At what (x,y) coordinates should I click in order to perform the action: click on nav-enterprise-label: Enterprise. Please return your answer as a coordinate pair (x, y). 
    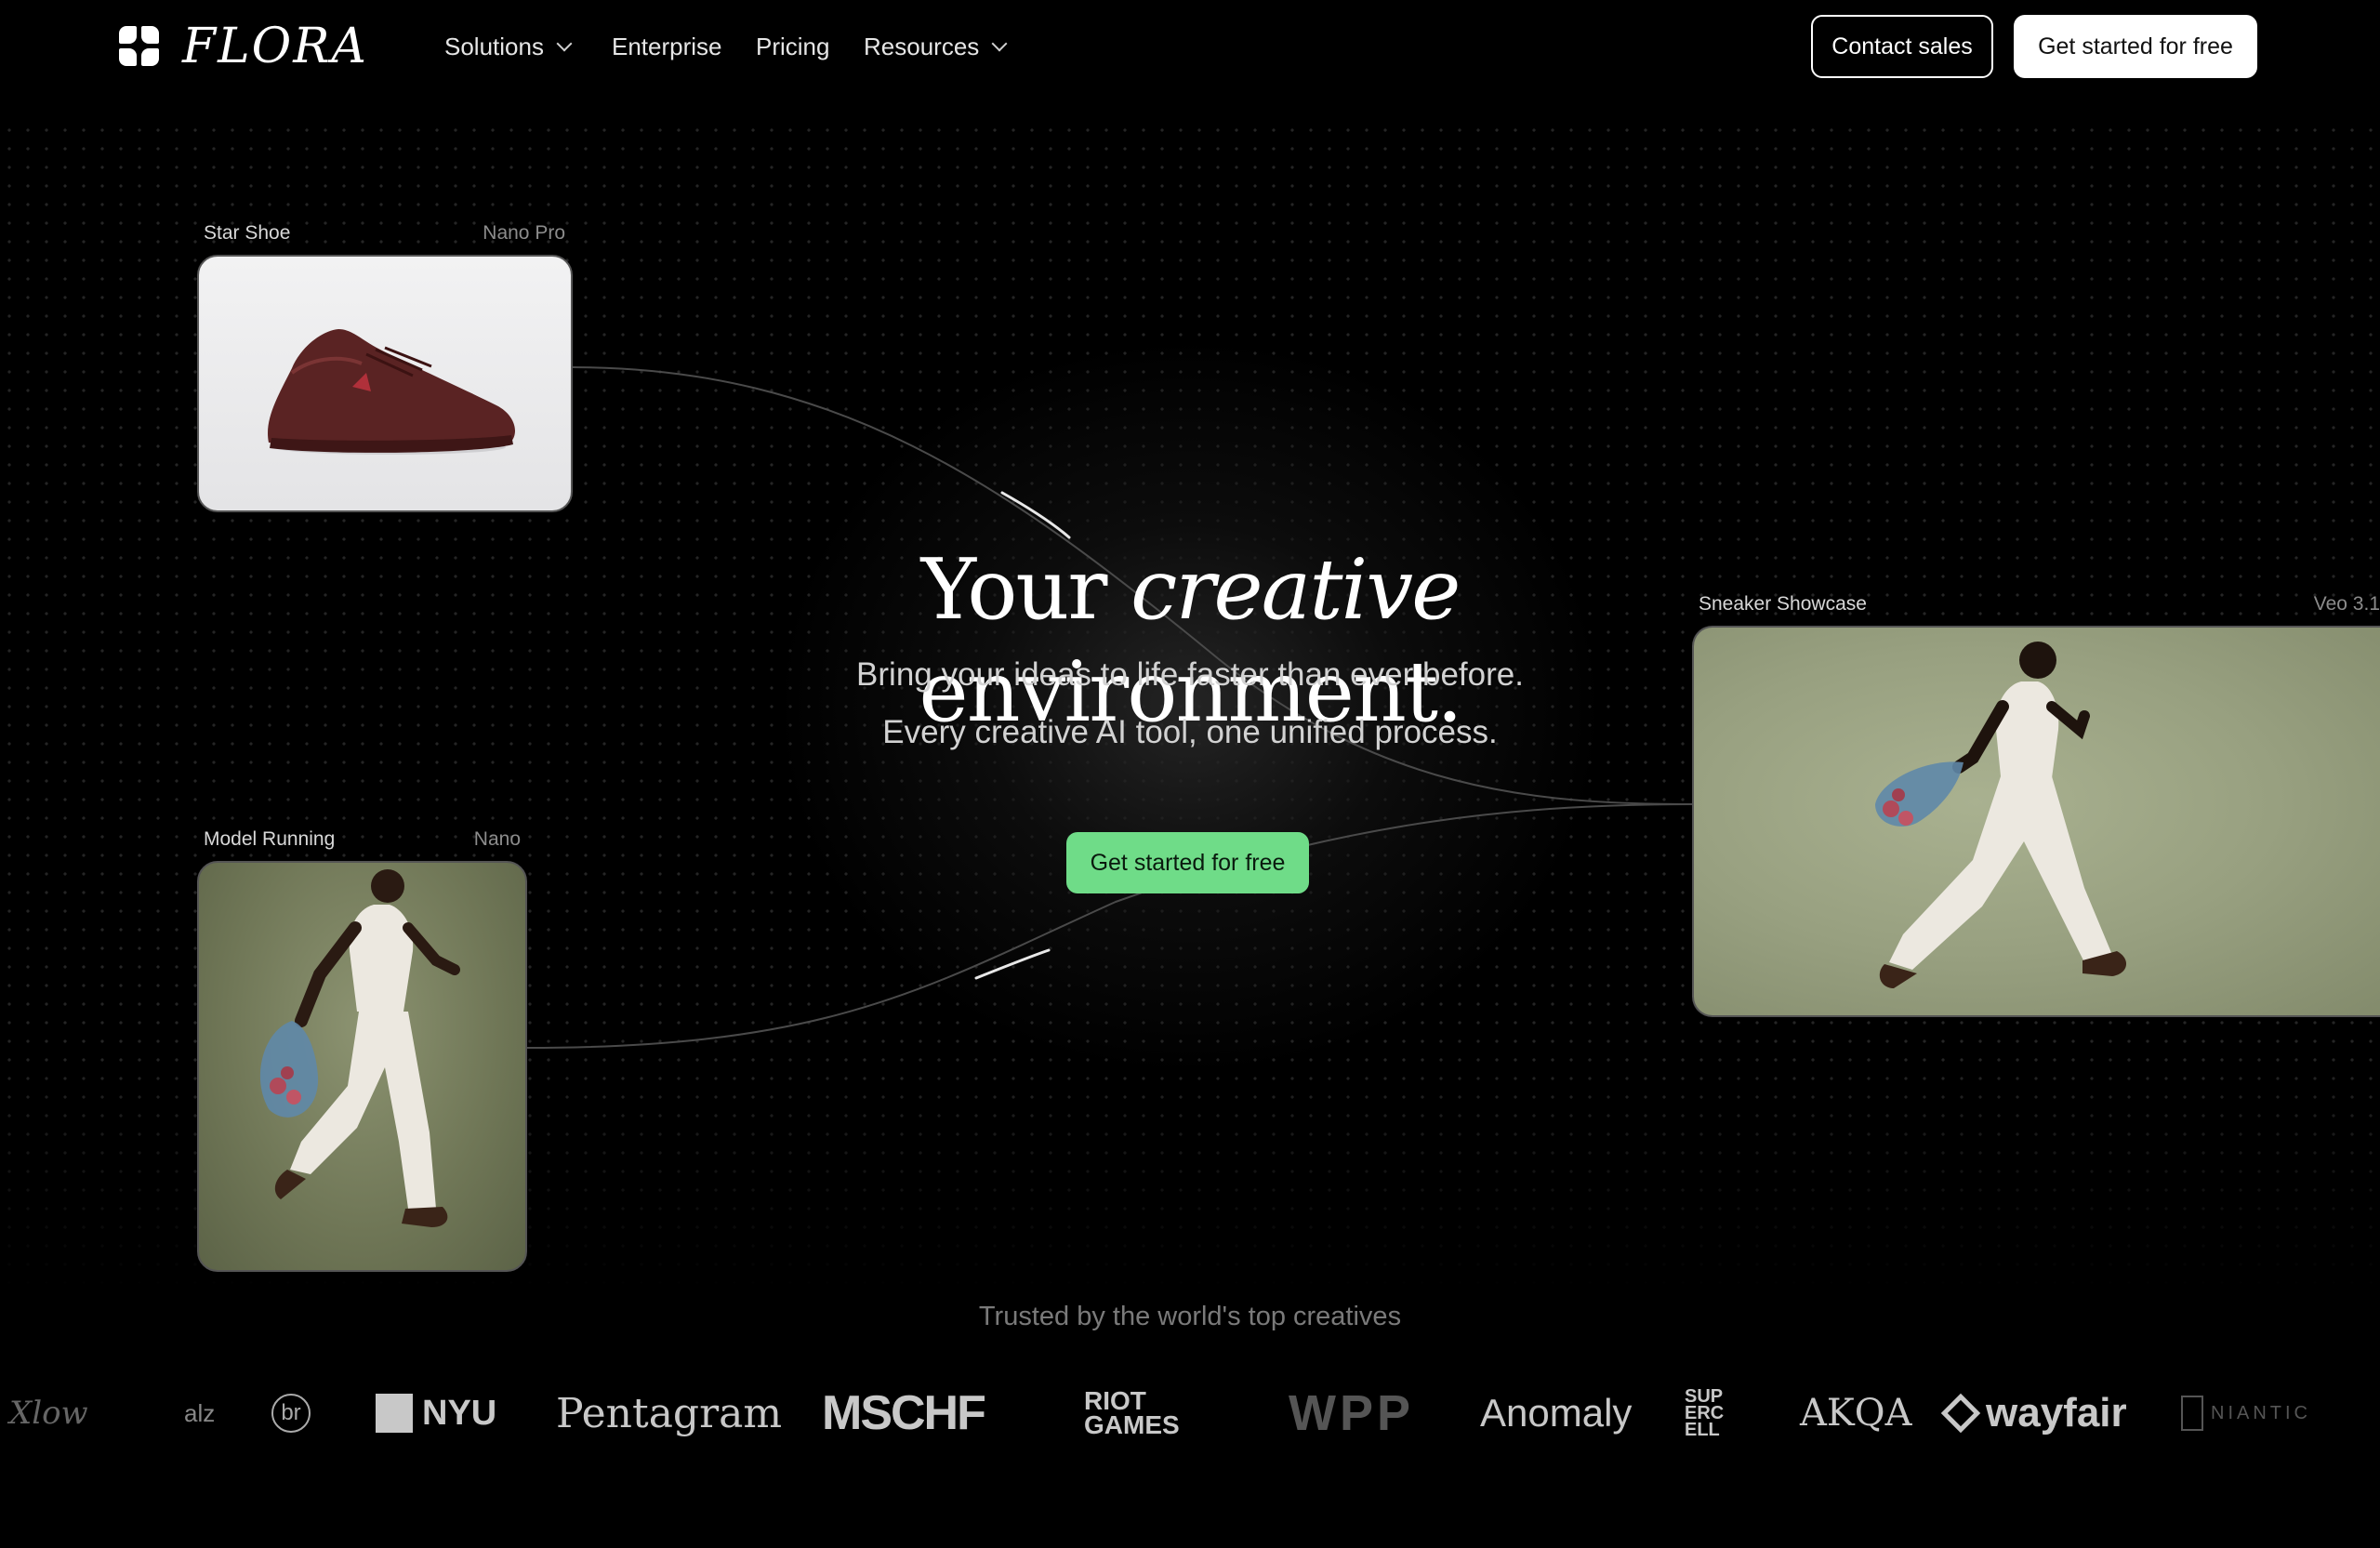
    Looking at the image, I should click on (667, 46).